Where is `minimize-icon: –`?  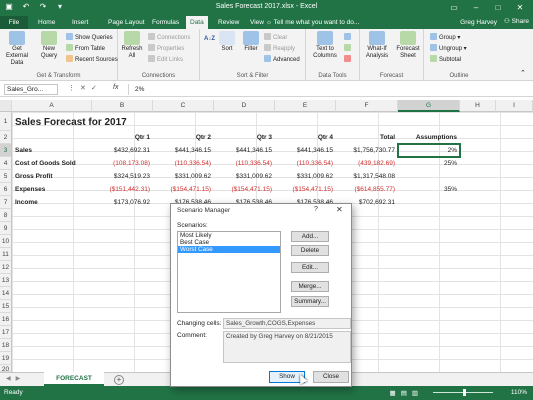
minimize-icon: – is located at coordinates (476, 7).